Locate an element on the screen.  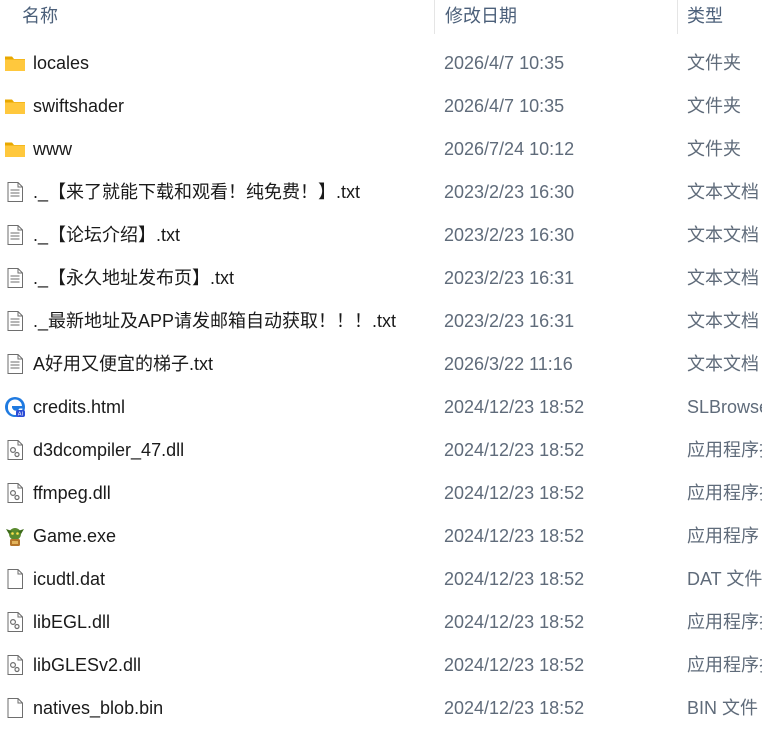
game-exe-icon is located at coordinates (15, 536).